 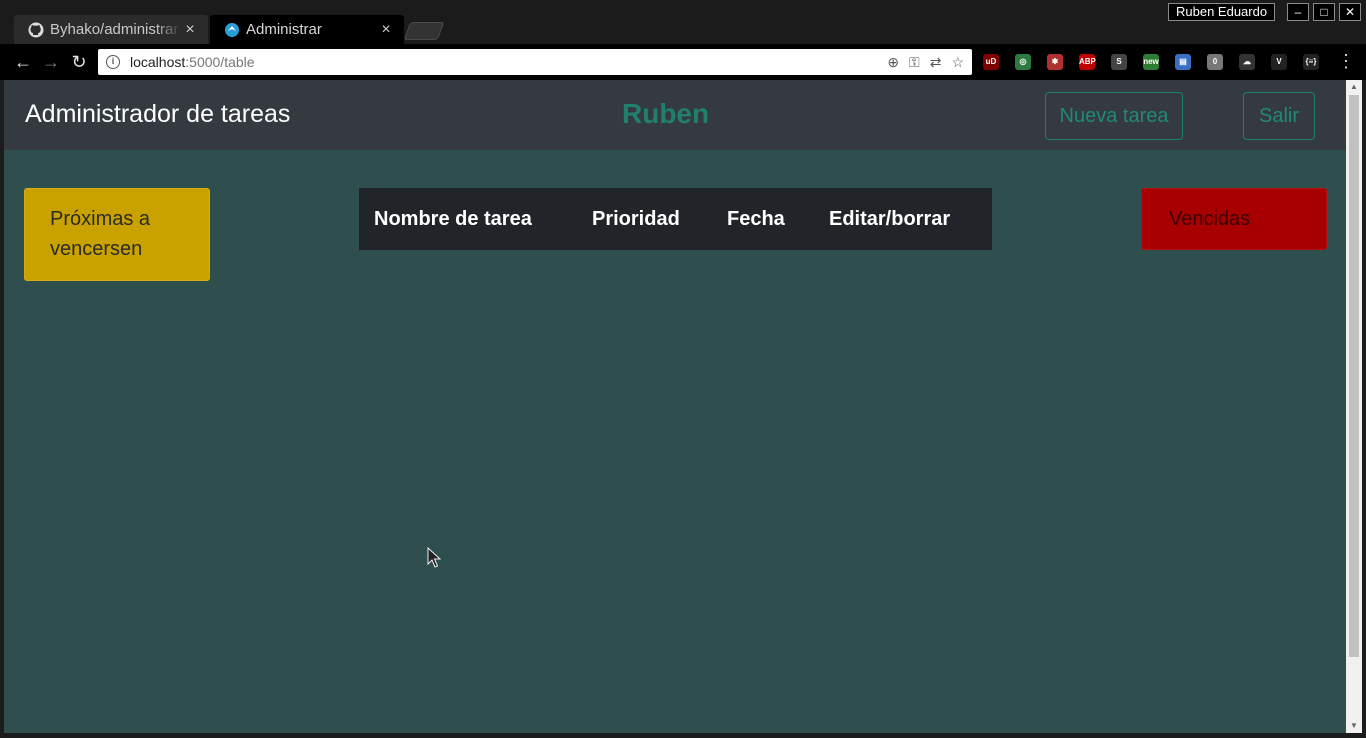 I want to click on new-tab-button, so click(x=424, y=31).